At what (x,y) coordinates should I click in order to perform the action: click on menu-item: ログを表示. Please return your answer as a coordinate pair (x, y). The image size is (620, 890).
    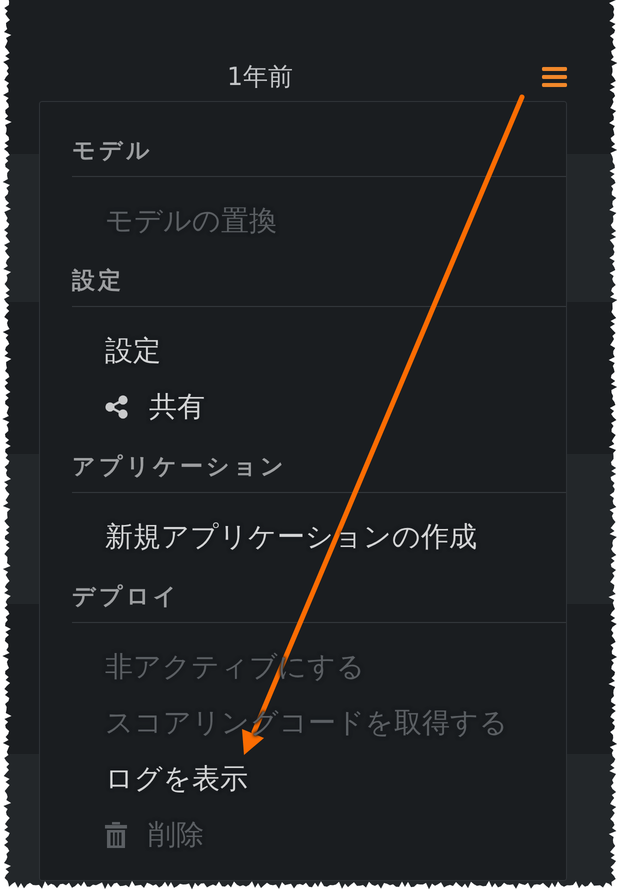
    Looking at the image, I should click on (176, 779).